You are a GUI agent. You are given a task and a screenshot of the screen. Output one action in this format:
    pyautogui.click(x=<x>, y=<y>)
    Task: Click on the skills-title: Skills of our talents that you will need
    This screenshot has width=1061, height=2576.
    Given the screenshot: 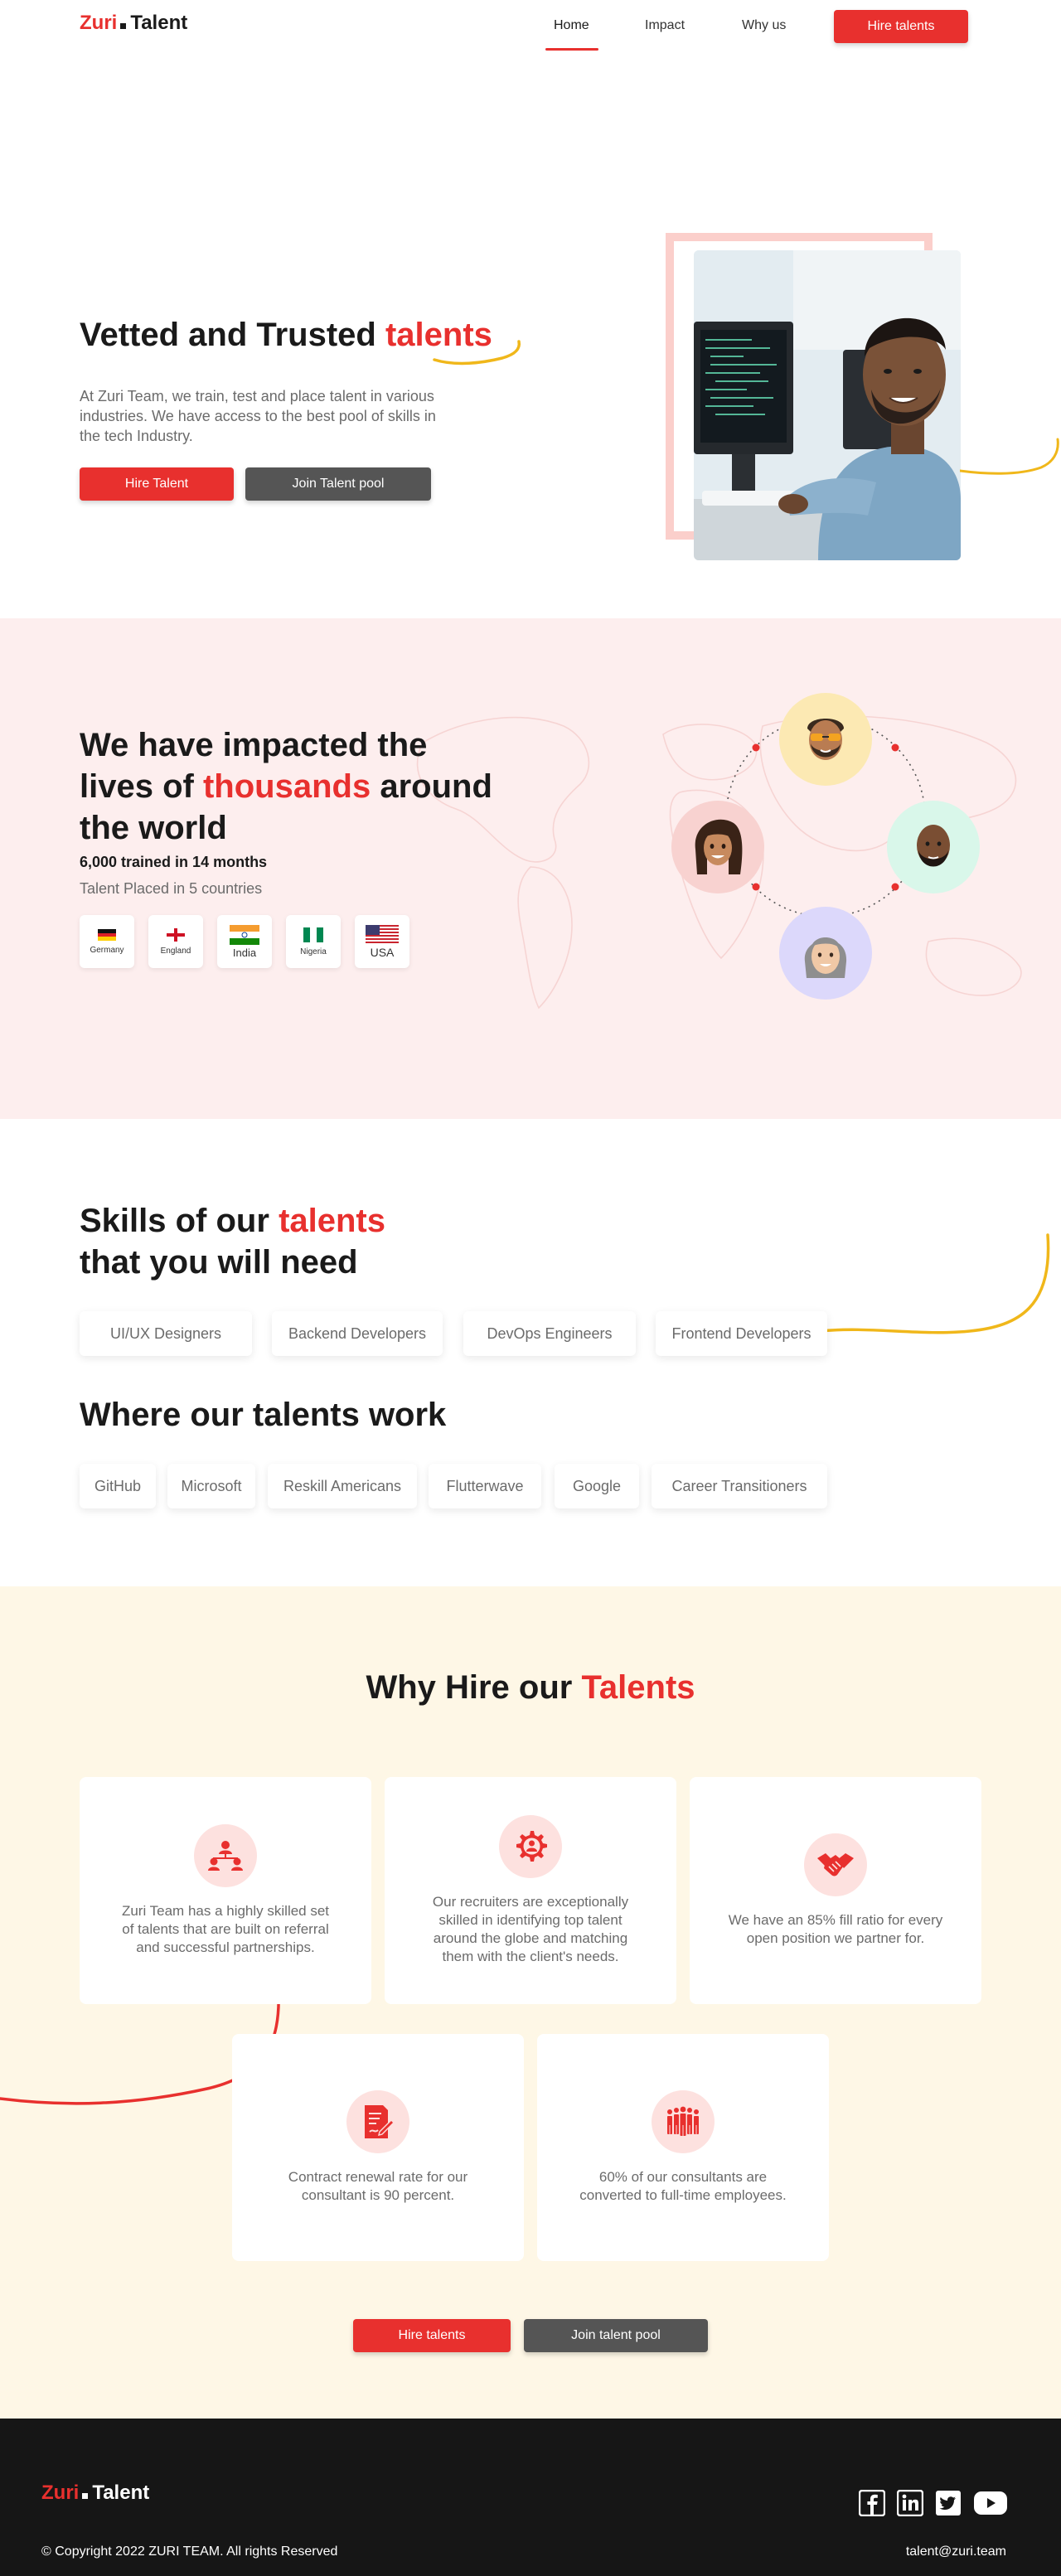 What is the action you would take?
    pyautogui.click(x=232, y=1241)
    